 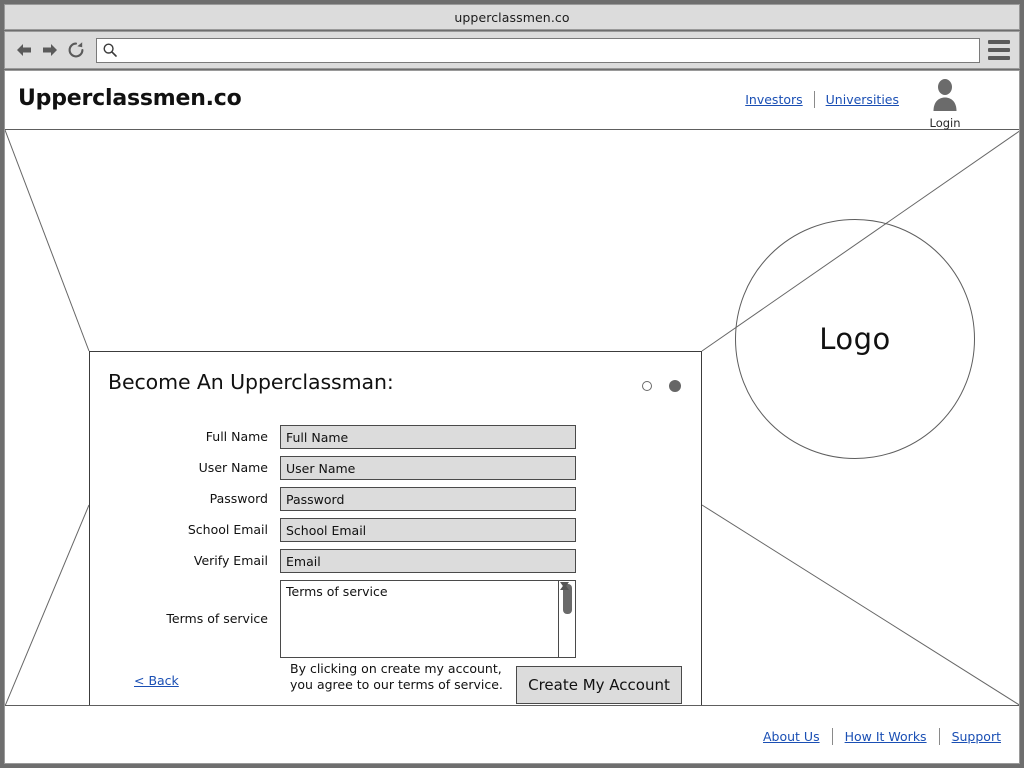 I want to click on label-verify-email: Verify Email, so click(x=230, y=560).